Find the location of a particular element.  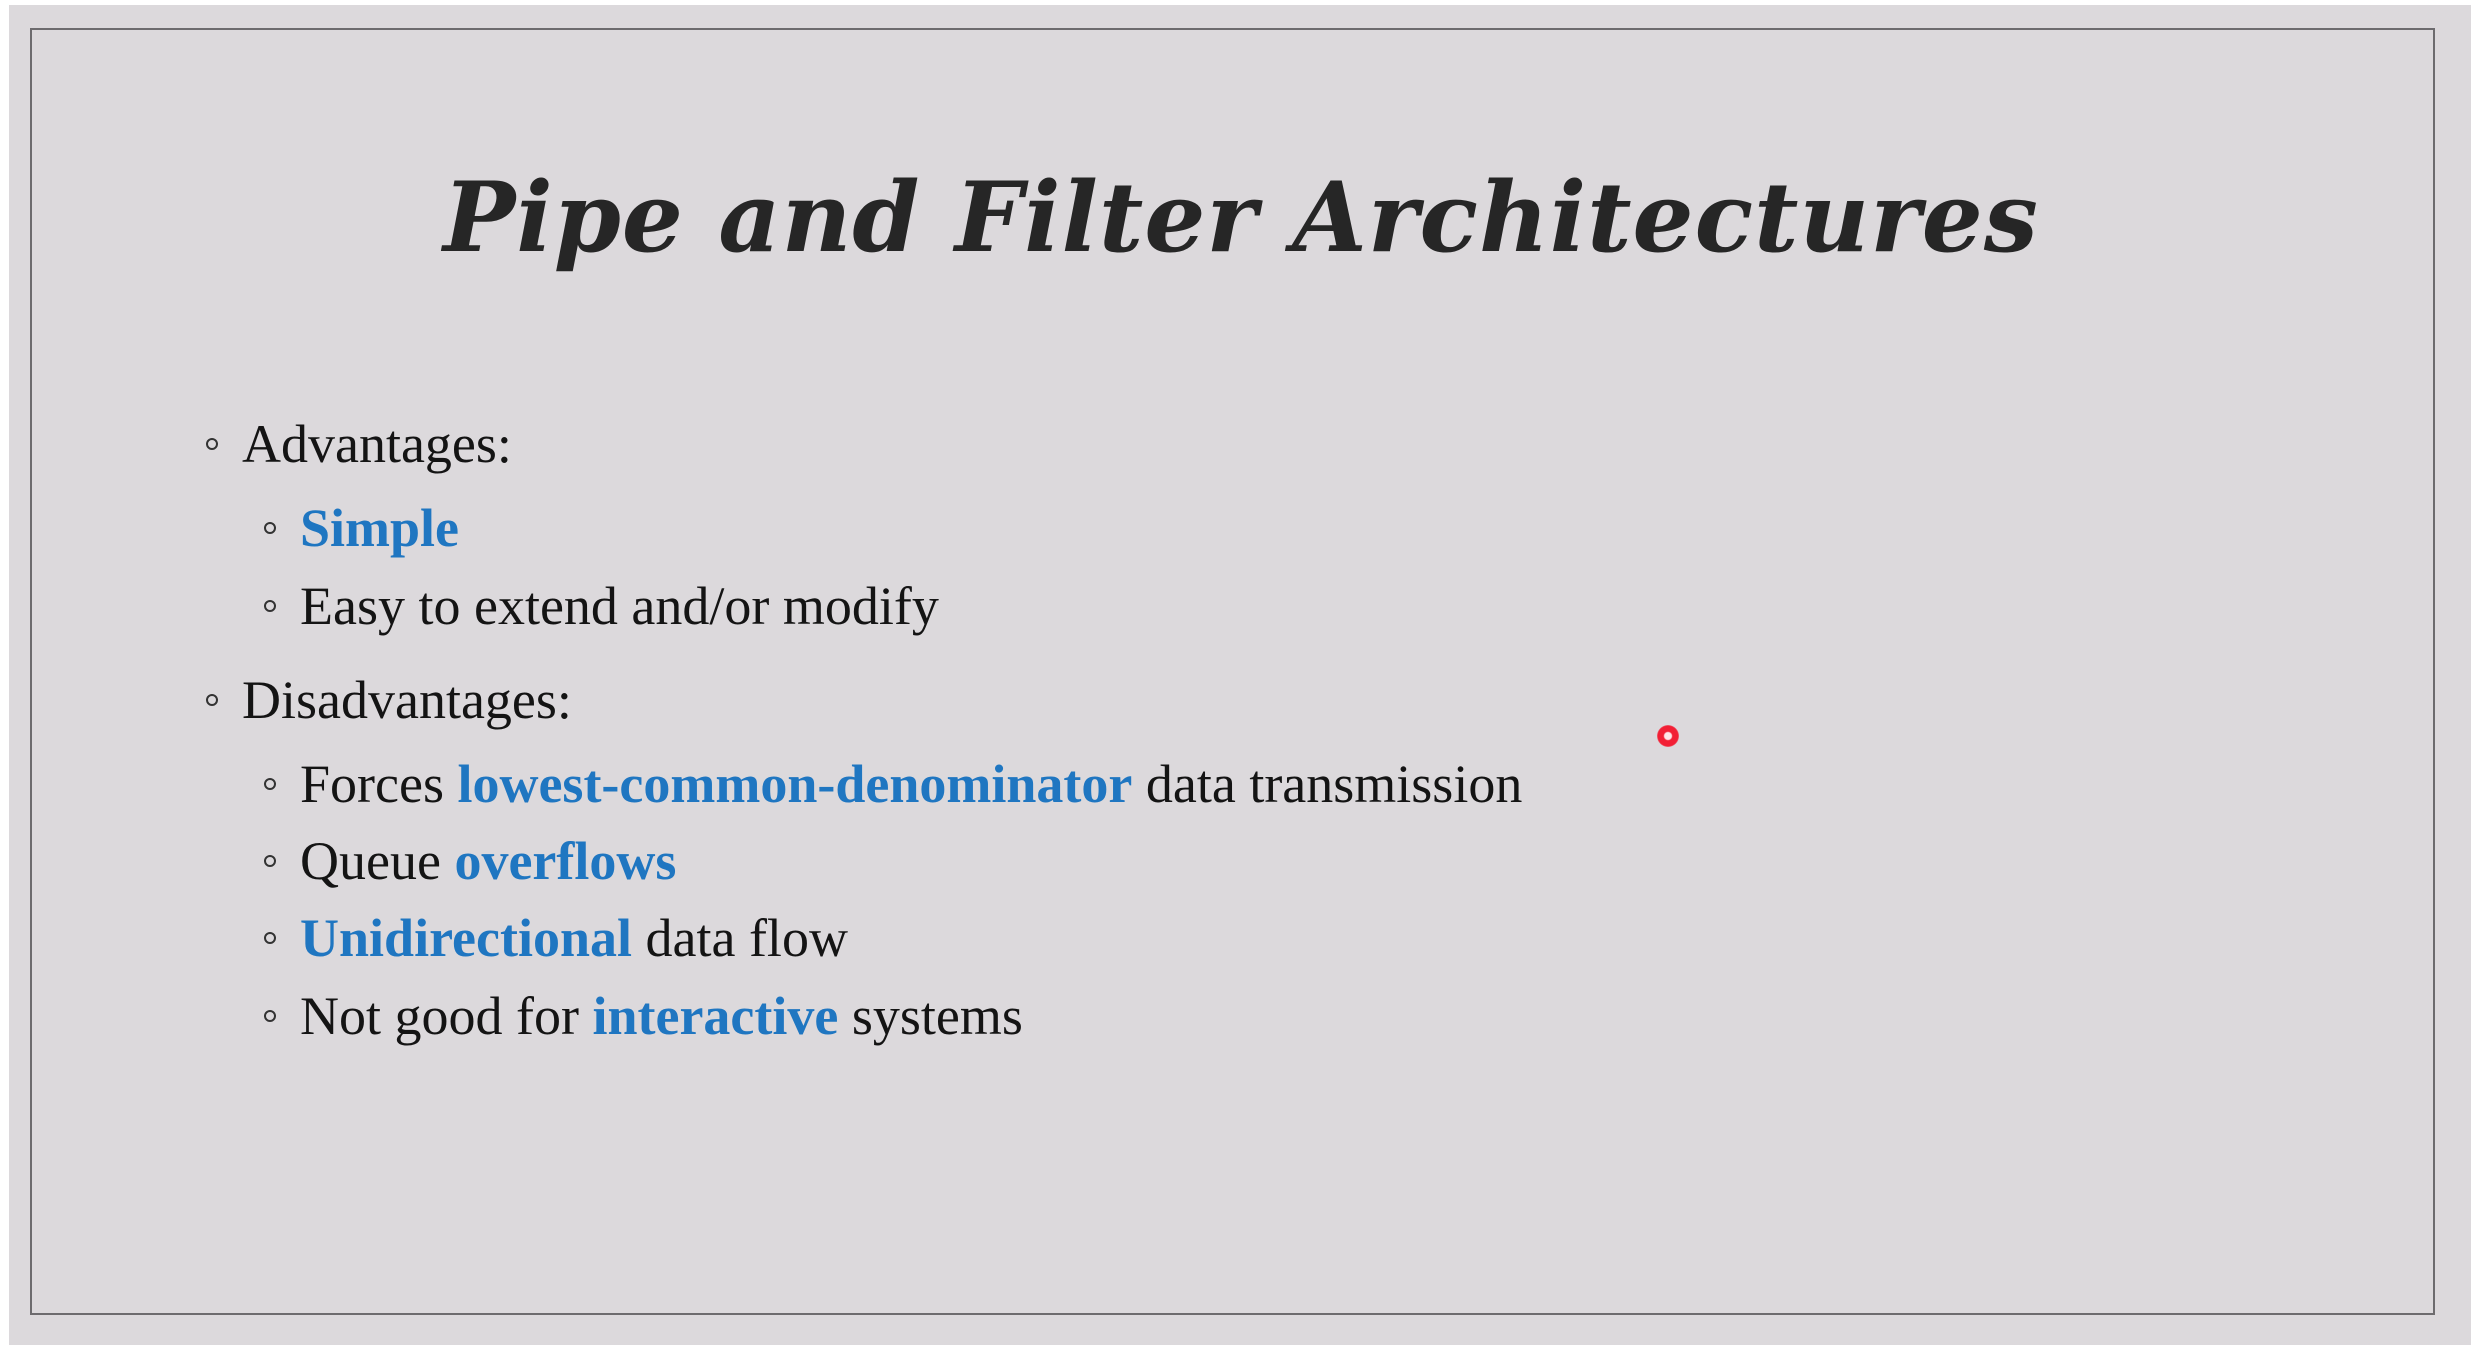

advantage-item-extend: Easy to extend and/or modify is located at coordinates (601, 606).